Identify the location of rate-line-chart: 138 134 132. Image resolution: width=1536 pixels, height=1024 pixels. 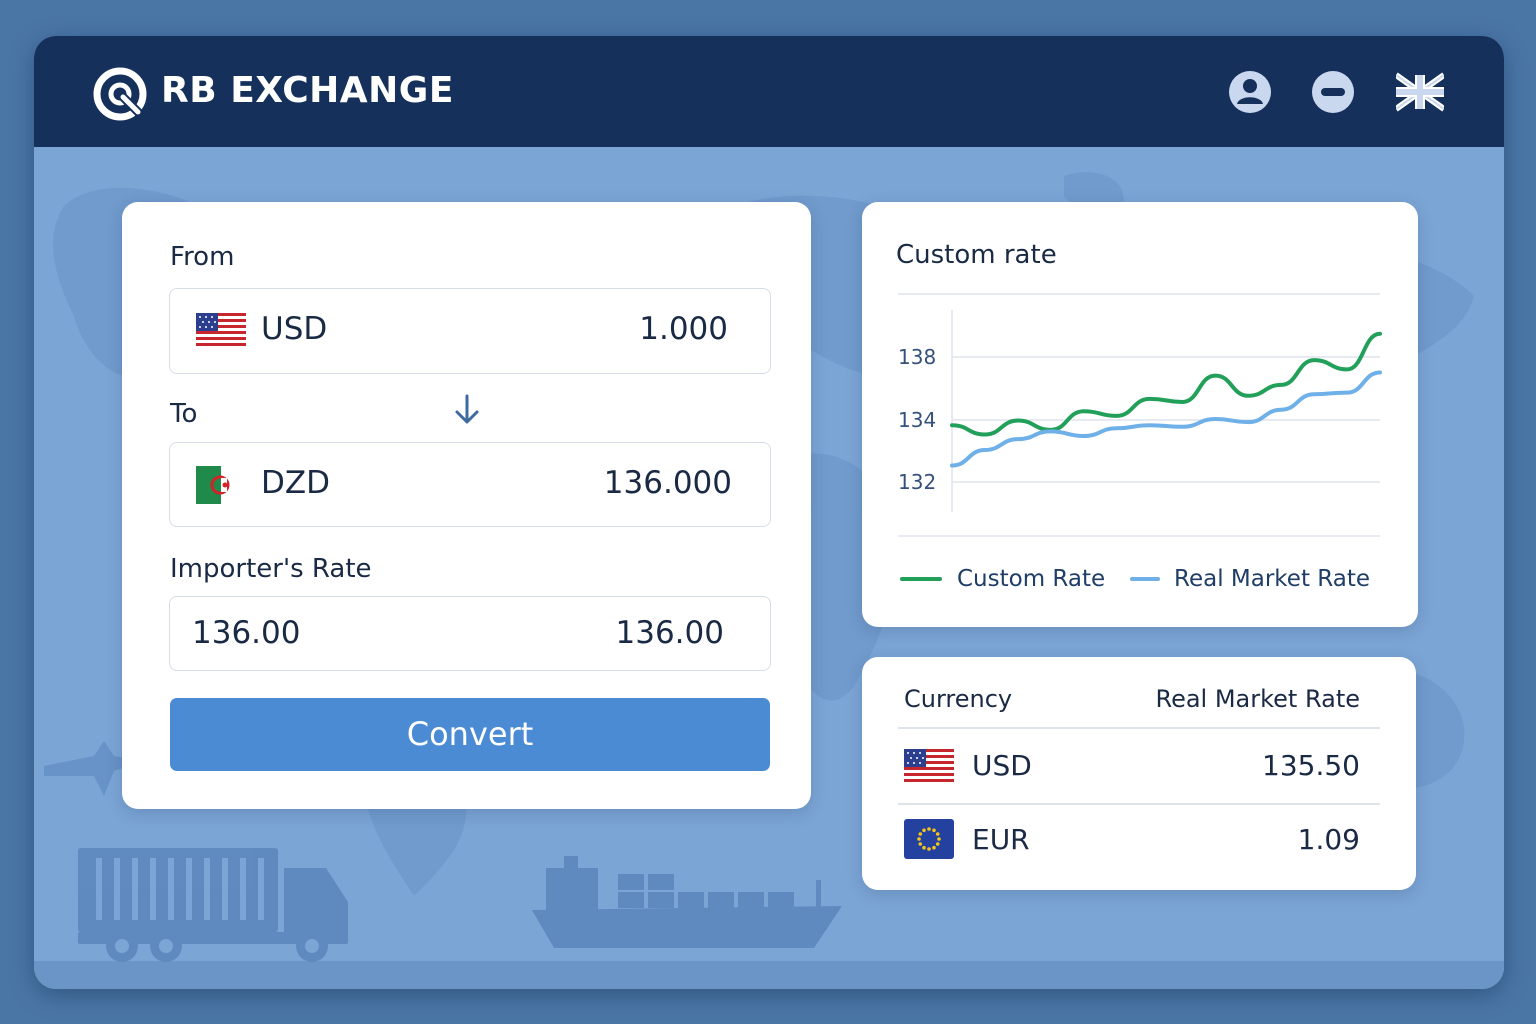
(1140, 415).